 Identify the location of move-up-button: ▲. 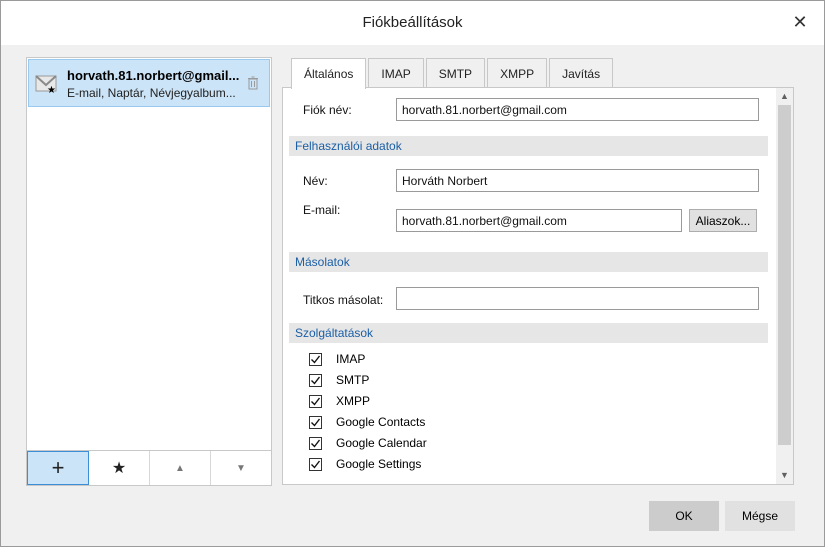
(180, 468).